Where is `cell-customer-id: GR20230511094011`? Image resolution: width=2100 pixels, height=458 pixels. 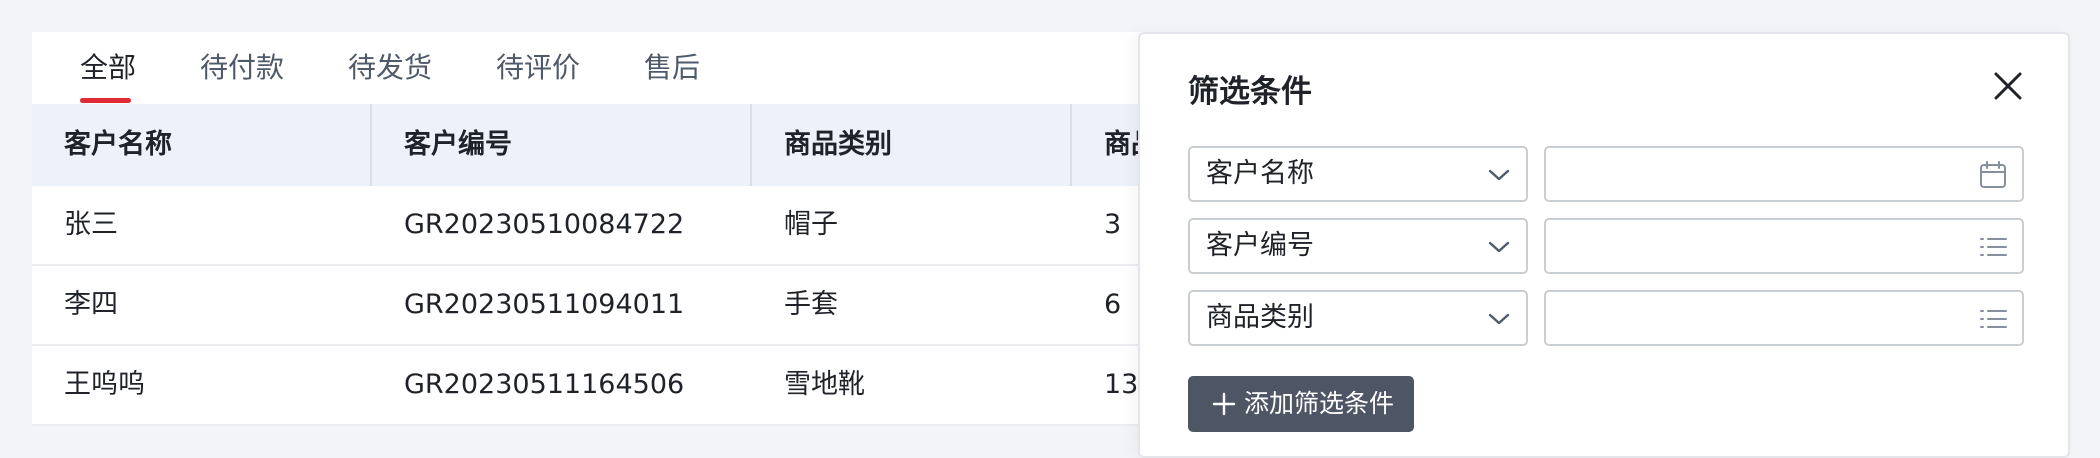
cell-customer-id: GR20230511094011 is located at coordinates (544, 304).